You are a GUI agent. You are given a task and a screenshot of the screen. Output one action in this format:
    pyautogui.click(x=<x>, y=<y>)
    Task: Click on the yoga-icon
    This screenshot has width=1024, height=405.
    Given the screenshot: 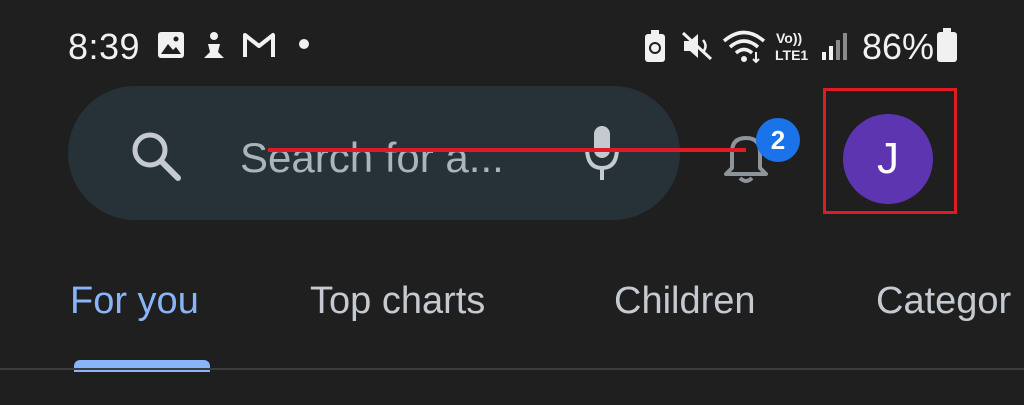 What is the action you would take?
    pyautogui.click(x=214, y=45)
    